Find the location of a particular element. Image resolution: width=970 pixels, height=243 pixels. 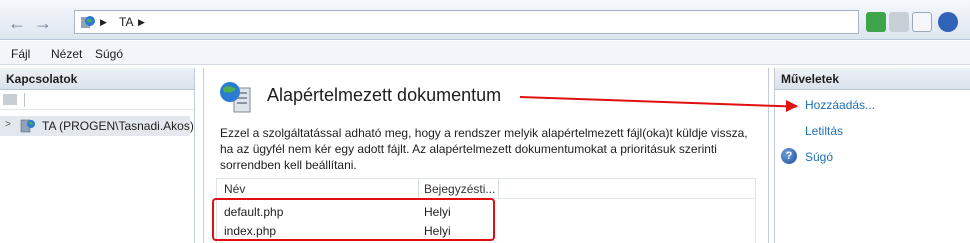

breadcrumb-item: TA is located at coordinates (126, 22).